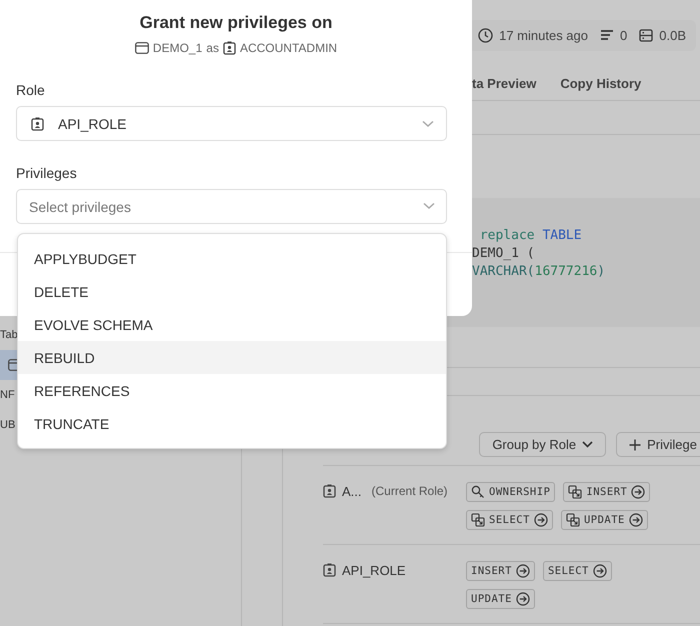 The image size is (700, 626). Describe the element at coordinates (46, 173) in the screenshot. I see `field-label: Privileges` at that location.